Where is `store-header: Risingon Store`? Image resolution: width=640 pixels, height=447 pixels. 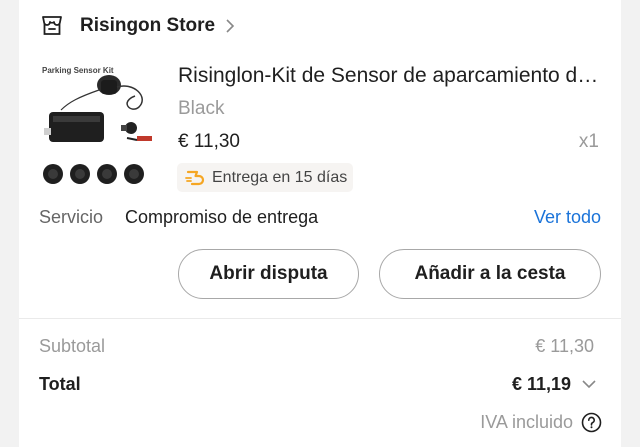
store-header: Risingon Store is located at coordinates (138, 26).